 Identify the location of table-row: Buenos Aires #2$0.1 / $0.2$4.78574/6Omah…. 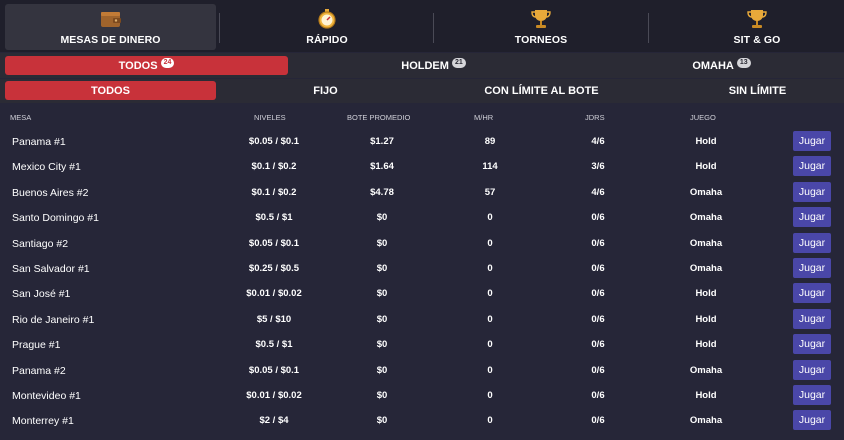
(422, 192).